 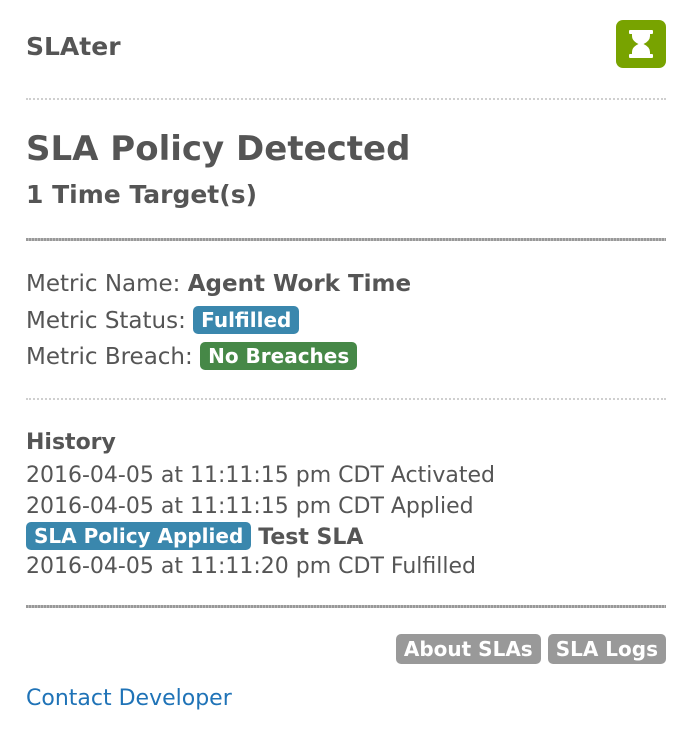 I want to click on metric-name-row: Metric Name: Agent Work Time, so click(x=218, y=284).